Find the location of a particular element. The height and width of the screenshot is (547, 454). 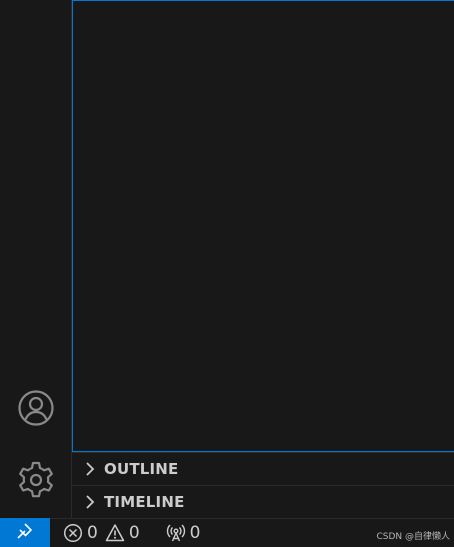

warning-count: 0 is located at coordinates (134, 533).